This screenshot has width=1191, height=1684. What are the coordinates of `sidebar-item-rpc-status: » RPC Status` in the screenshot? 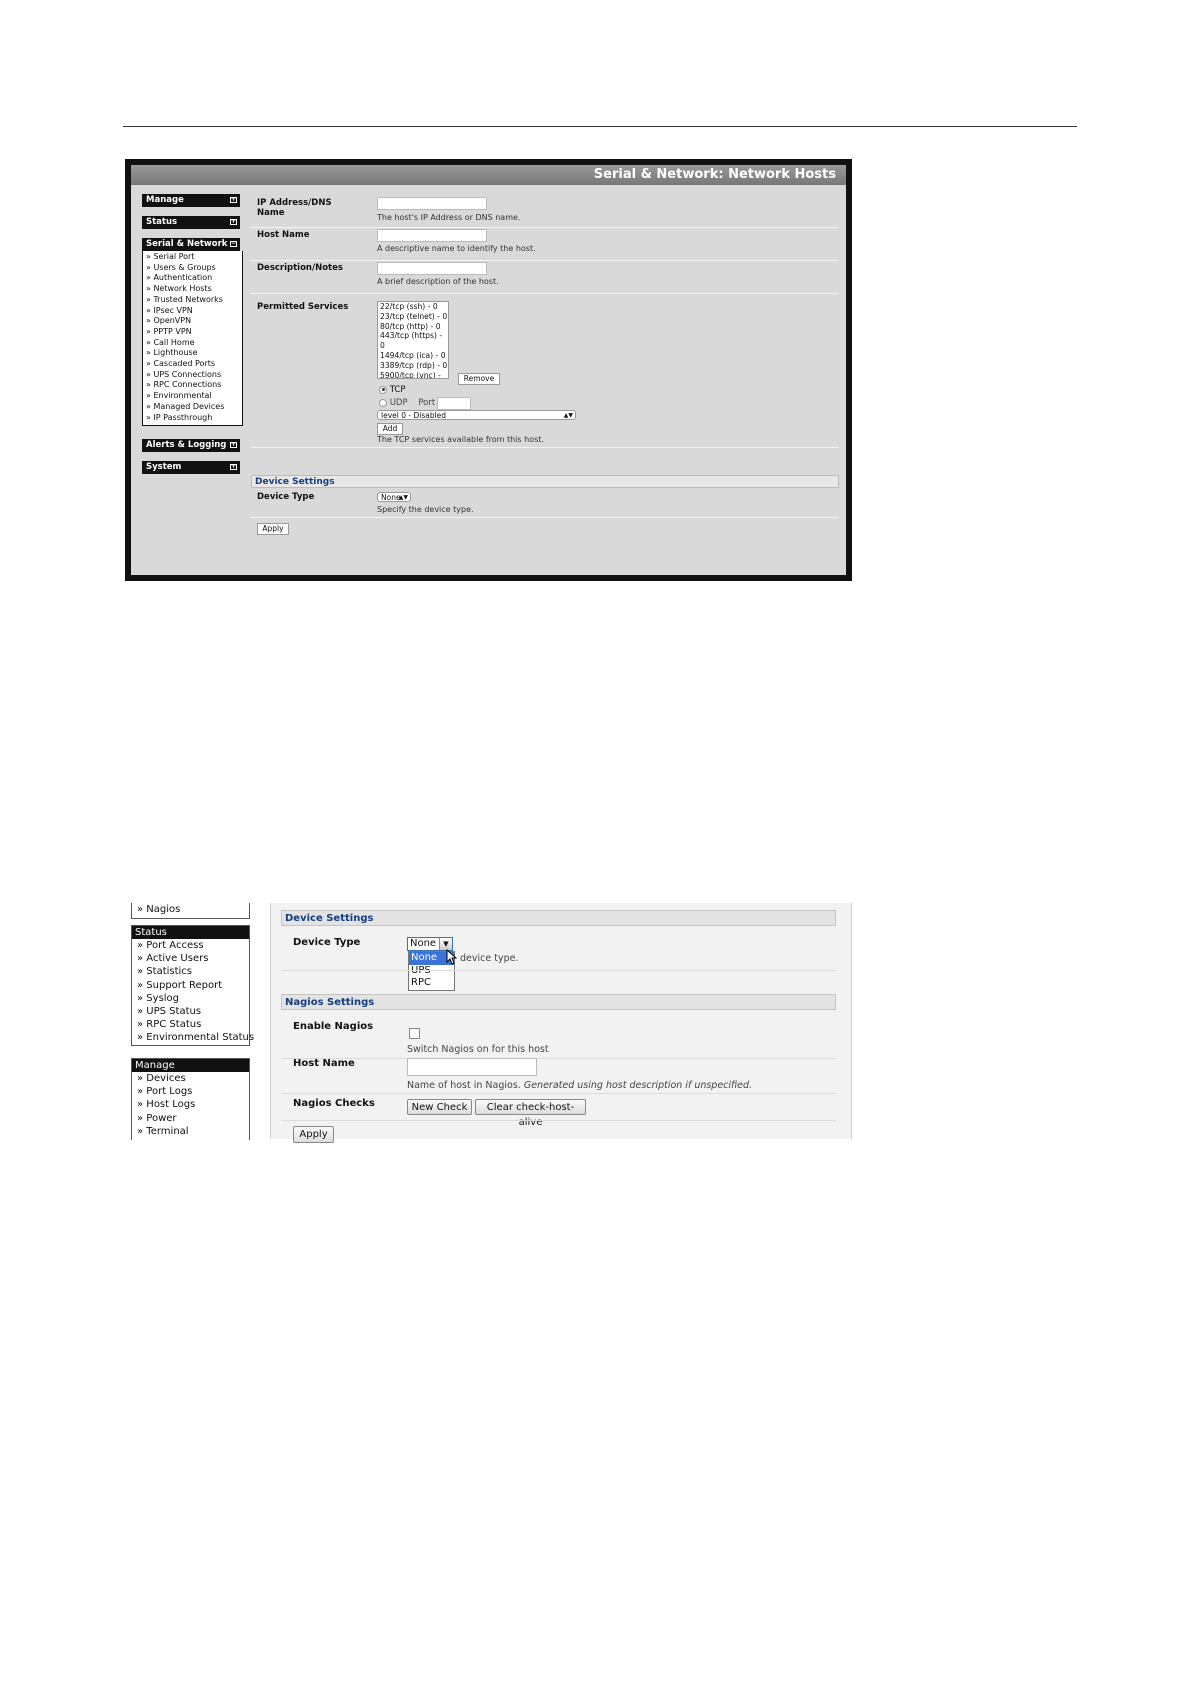 It's located at (190, 1024).